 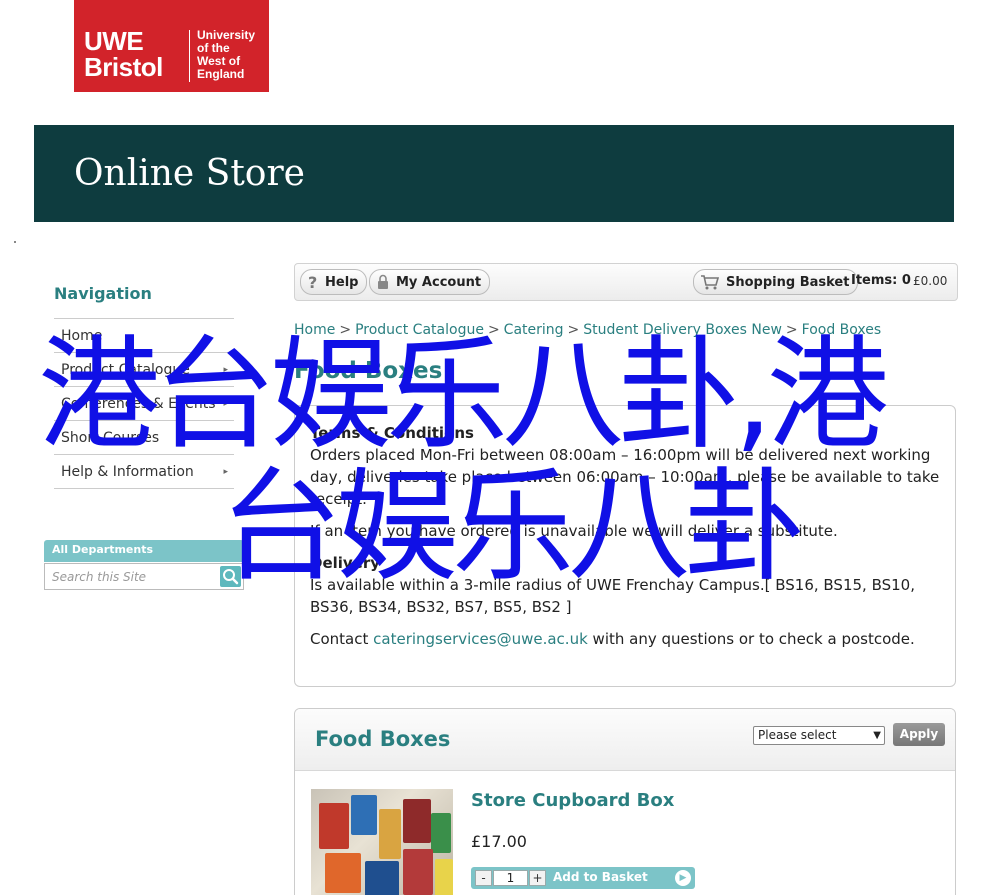 What do you see at coordinates (103, 293) in the screenshot?
I see `navigation-title: Navigation` at bounding box center [103, 293].